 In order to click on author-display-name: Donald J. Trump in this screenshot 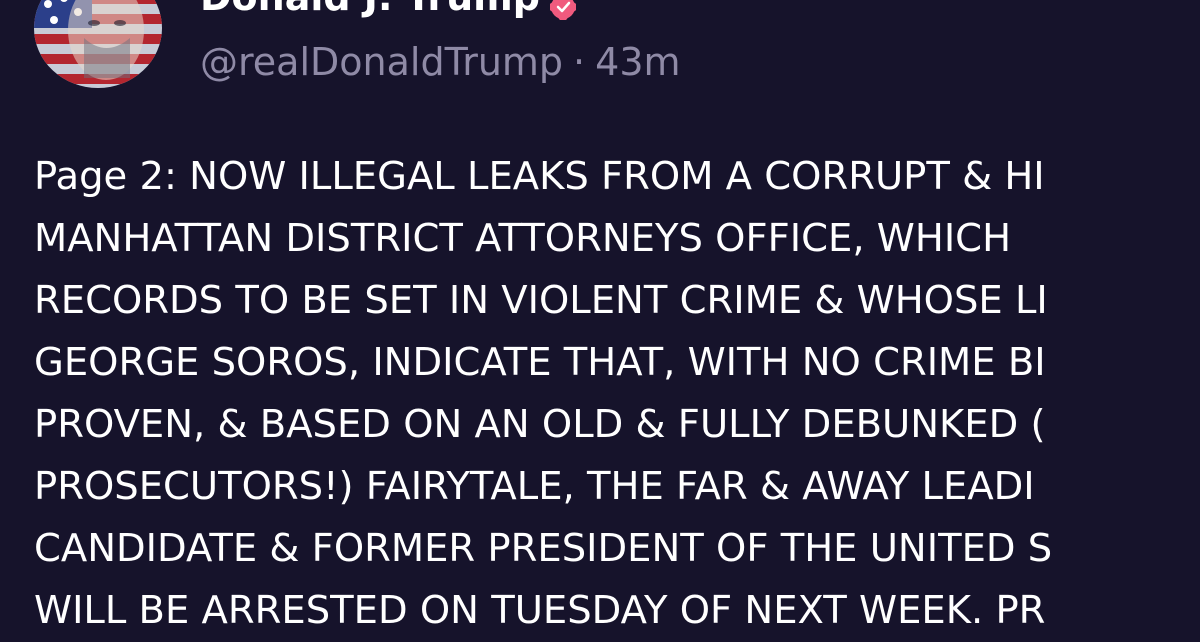, I will do `click(370, 8)`.